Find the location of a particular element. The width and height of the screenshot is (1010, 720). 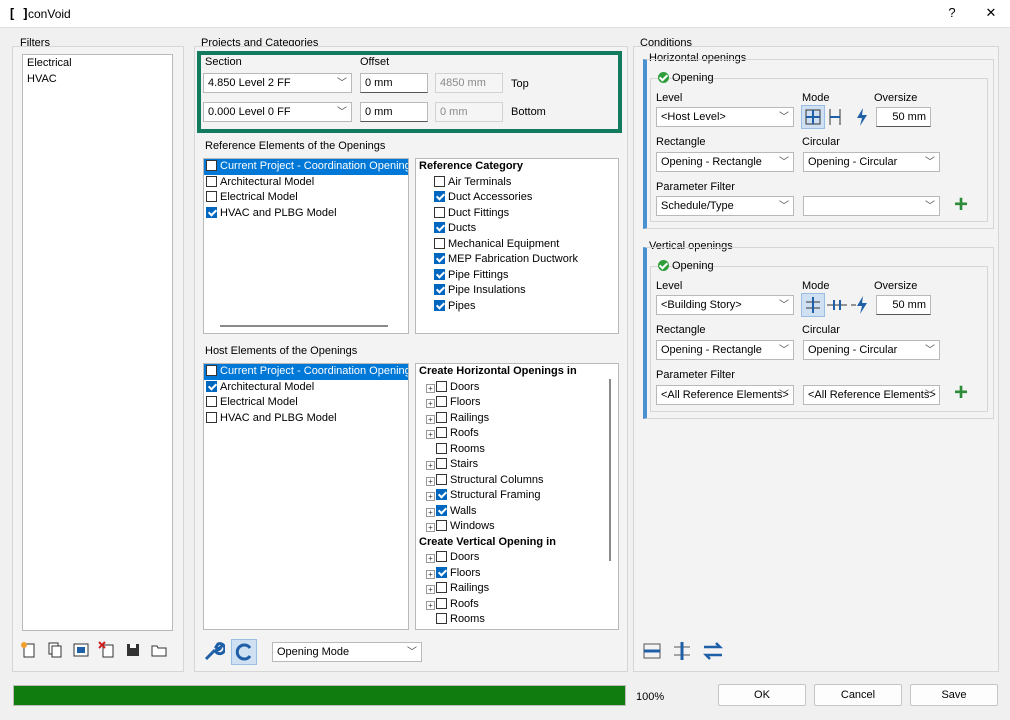

h-rect-select: Opening - Rectangle ﹀ is located at coordinates (725, 162).